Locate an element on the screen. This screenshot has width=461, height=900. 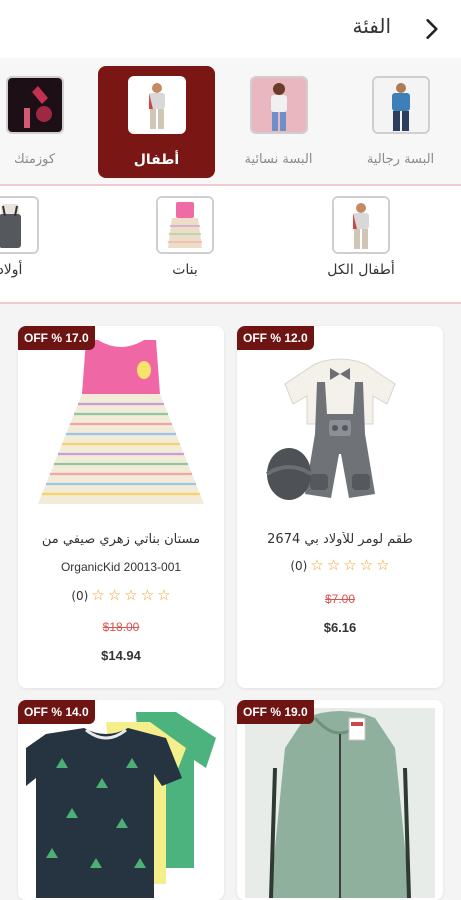
women-category-image is located at coordinates (278, 105).